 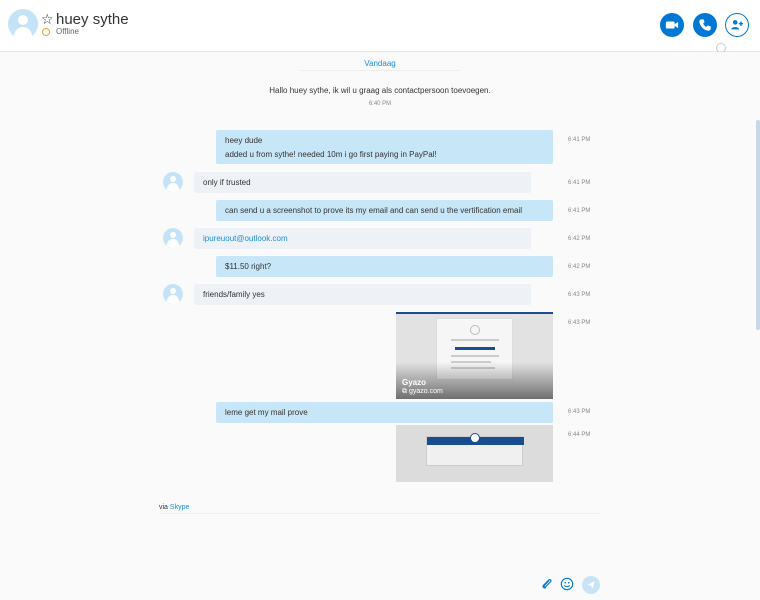 I want to click on contact-status: Offline, so click(x=67, y=31).